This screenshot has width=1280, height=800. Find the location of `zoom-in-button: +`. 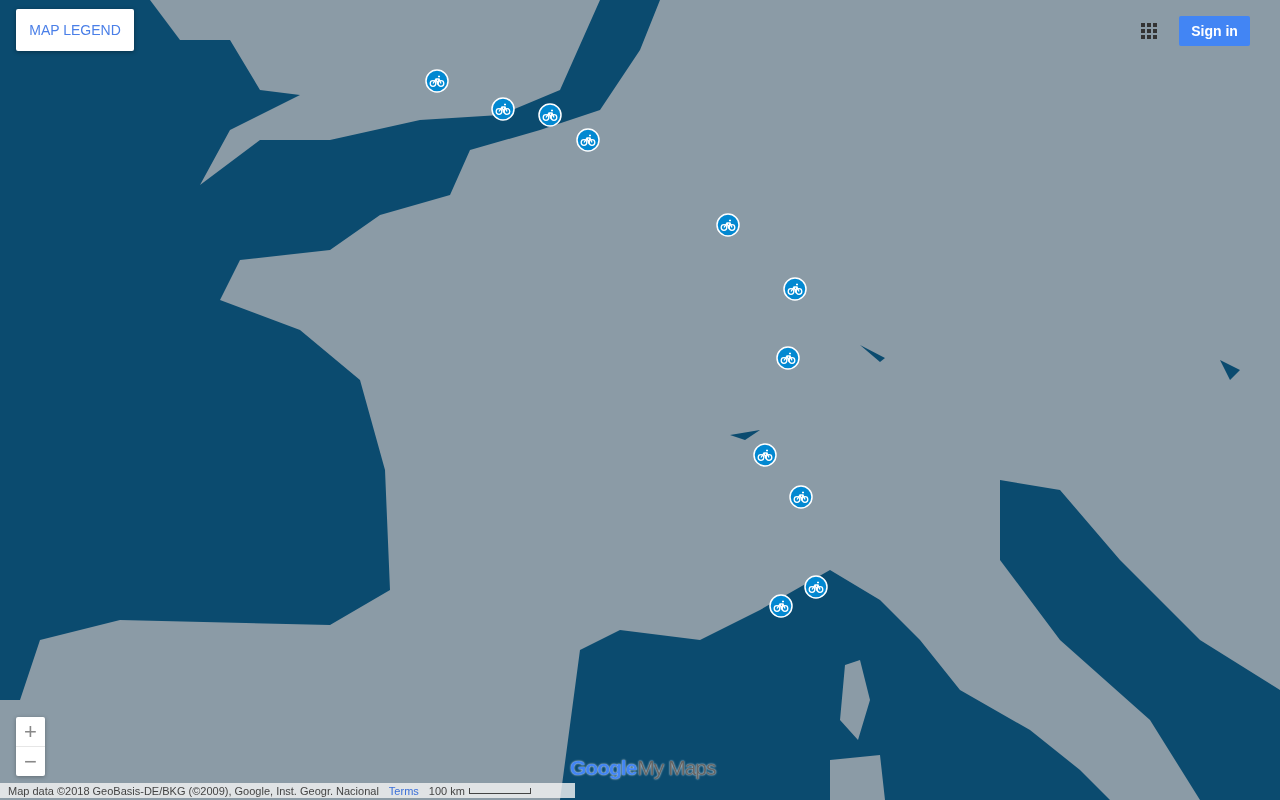

zoom-in-button: + is located at coordinates (30, 731).